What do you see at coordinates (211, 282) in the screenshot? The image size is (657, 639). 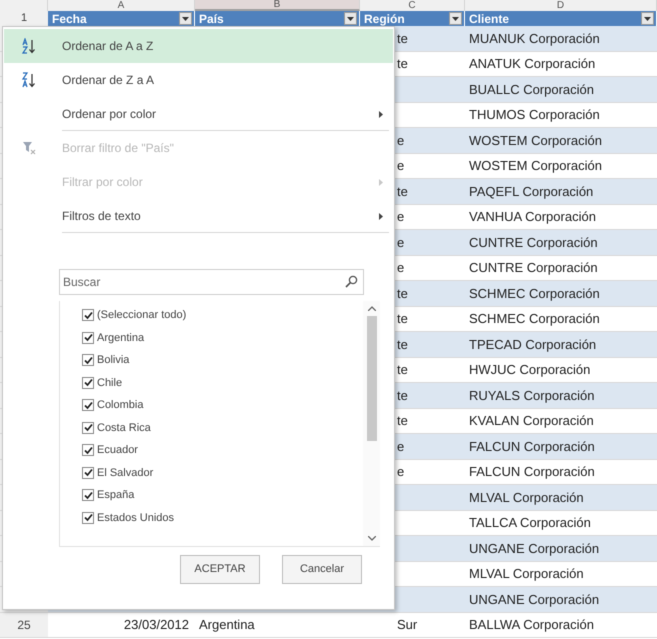 I see `search-field: Buscar` at bounding box center [211, 282].